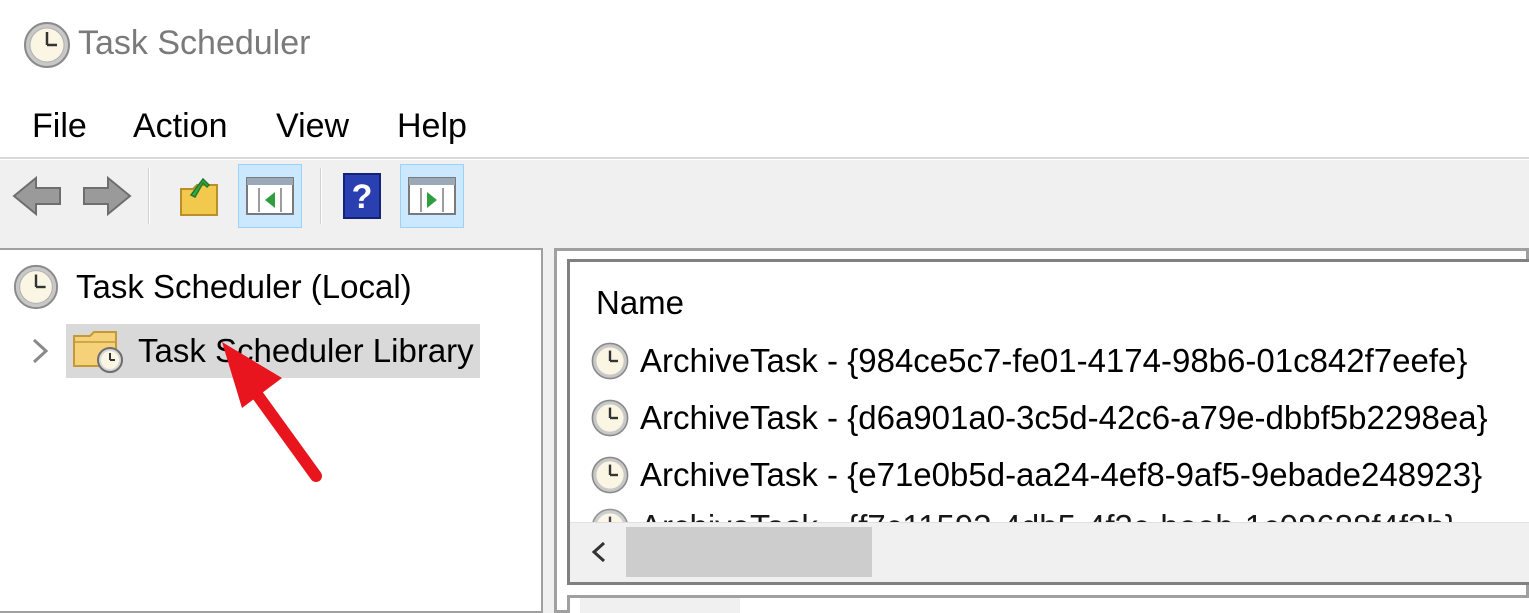 This screenshot has height=613, width=1529. Describe the element at coordinates (660, 605) in the screenshot. I see `details-tab` at that location.